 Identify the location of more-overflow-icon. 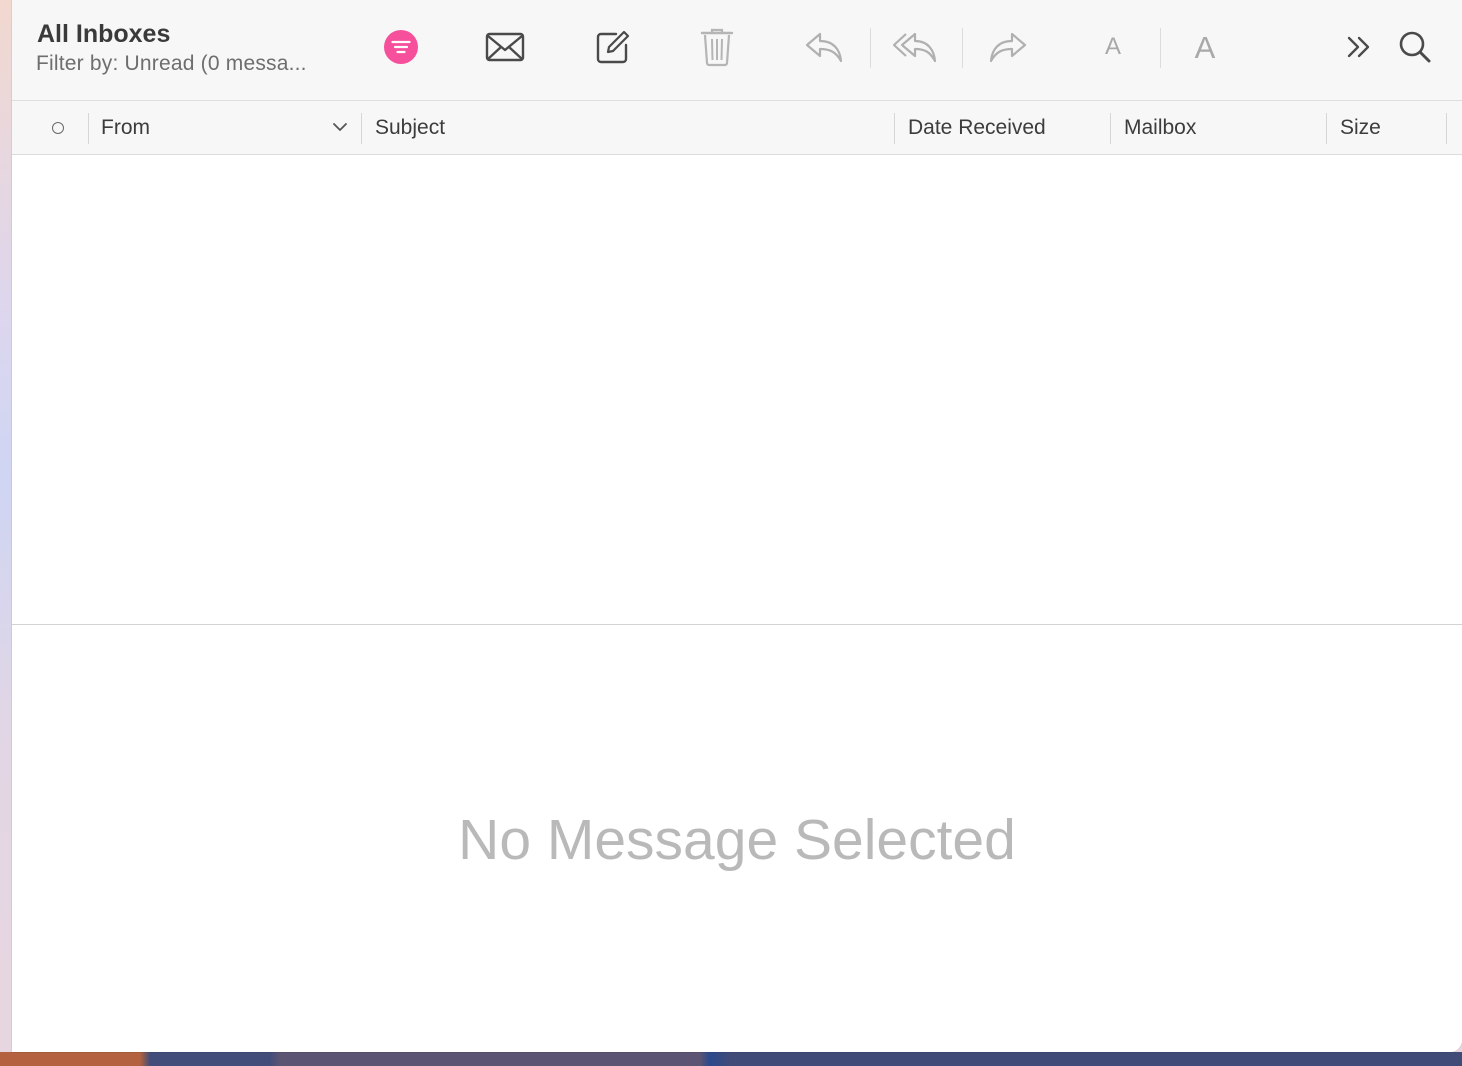
(1358, 47).